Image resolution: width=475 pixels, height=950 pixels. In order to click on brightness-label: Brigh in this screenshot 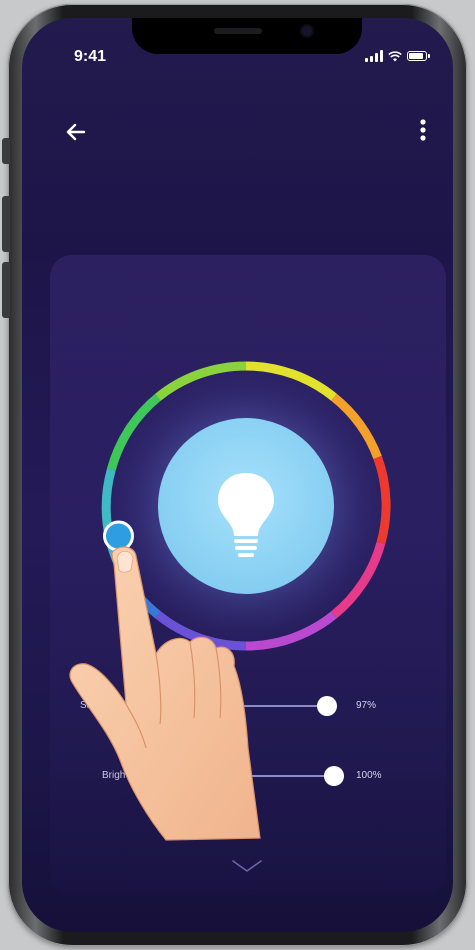, I will do `click(114, 775)`.